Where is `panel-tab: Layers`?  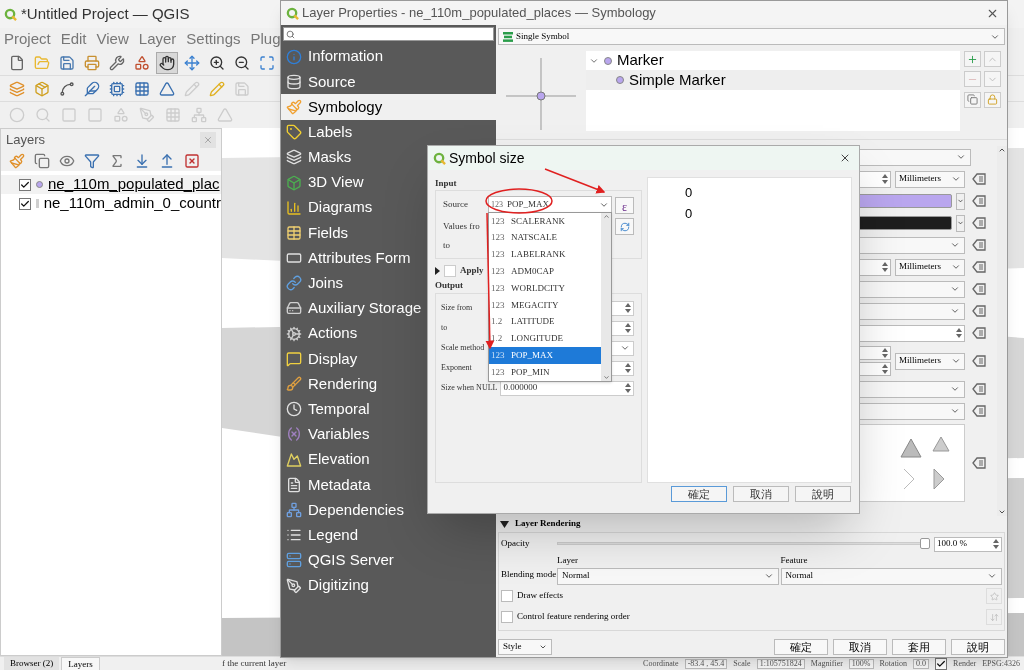
panel-tab: Layers is located at coordinates (80, 663).